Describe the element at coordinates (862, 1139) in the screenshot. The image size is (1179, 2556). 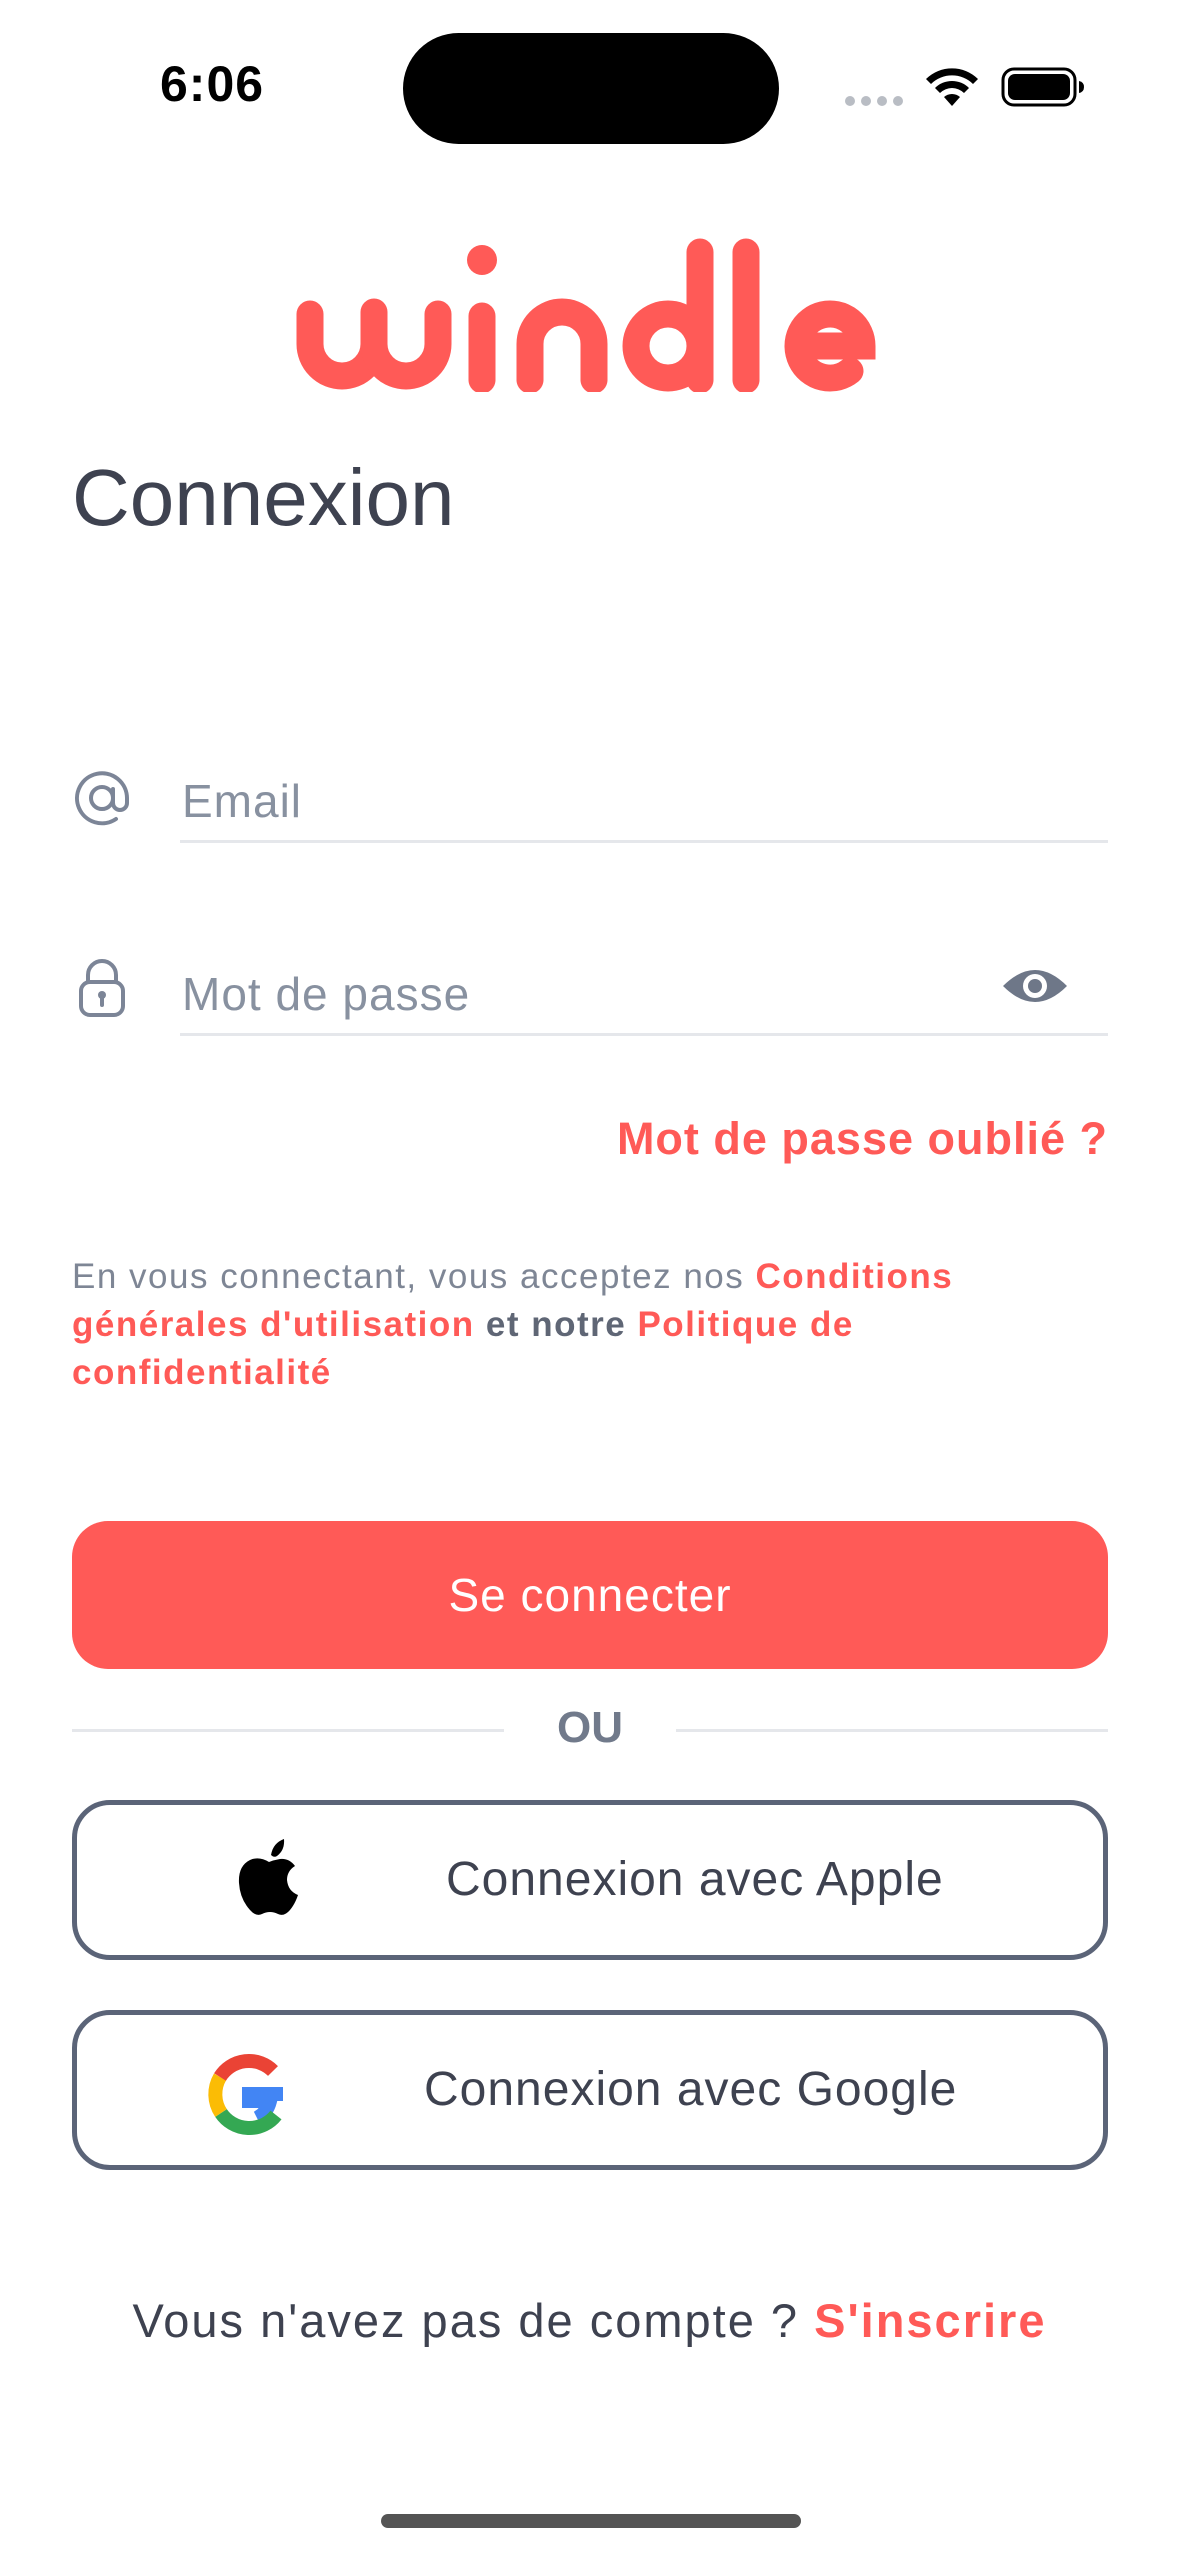
I see `forgot-password-link: Mot de passe oublié ?` at that location.